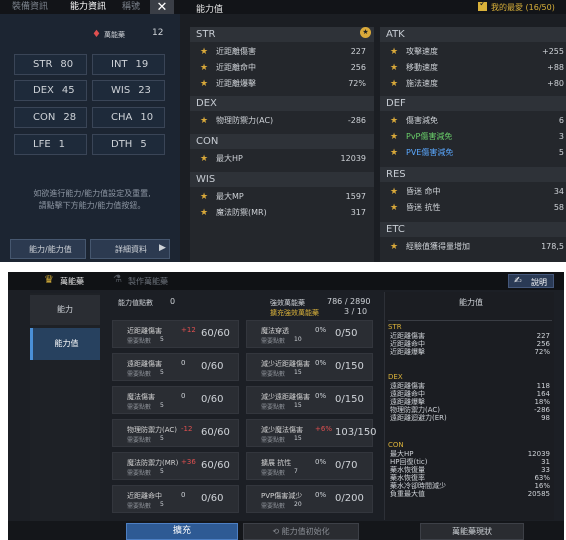 The image size is (566, 540). I want to click on card-pt: 5, so click(162, 504).